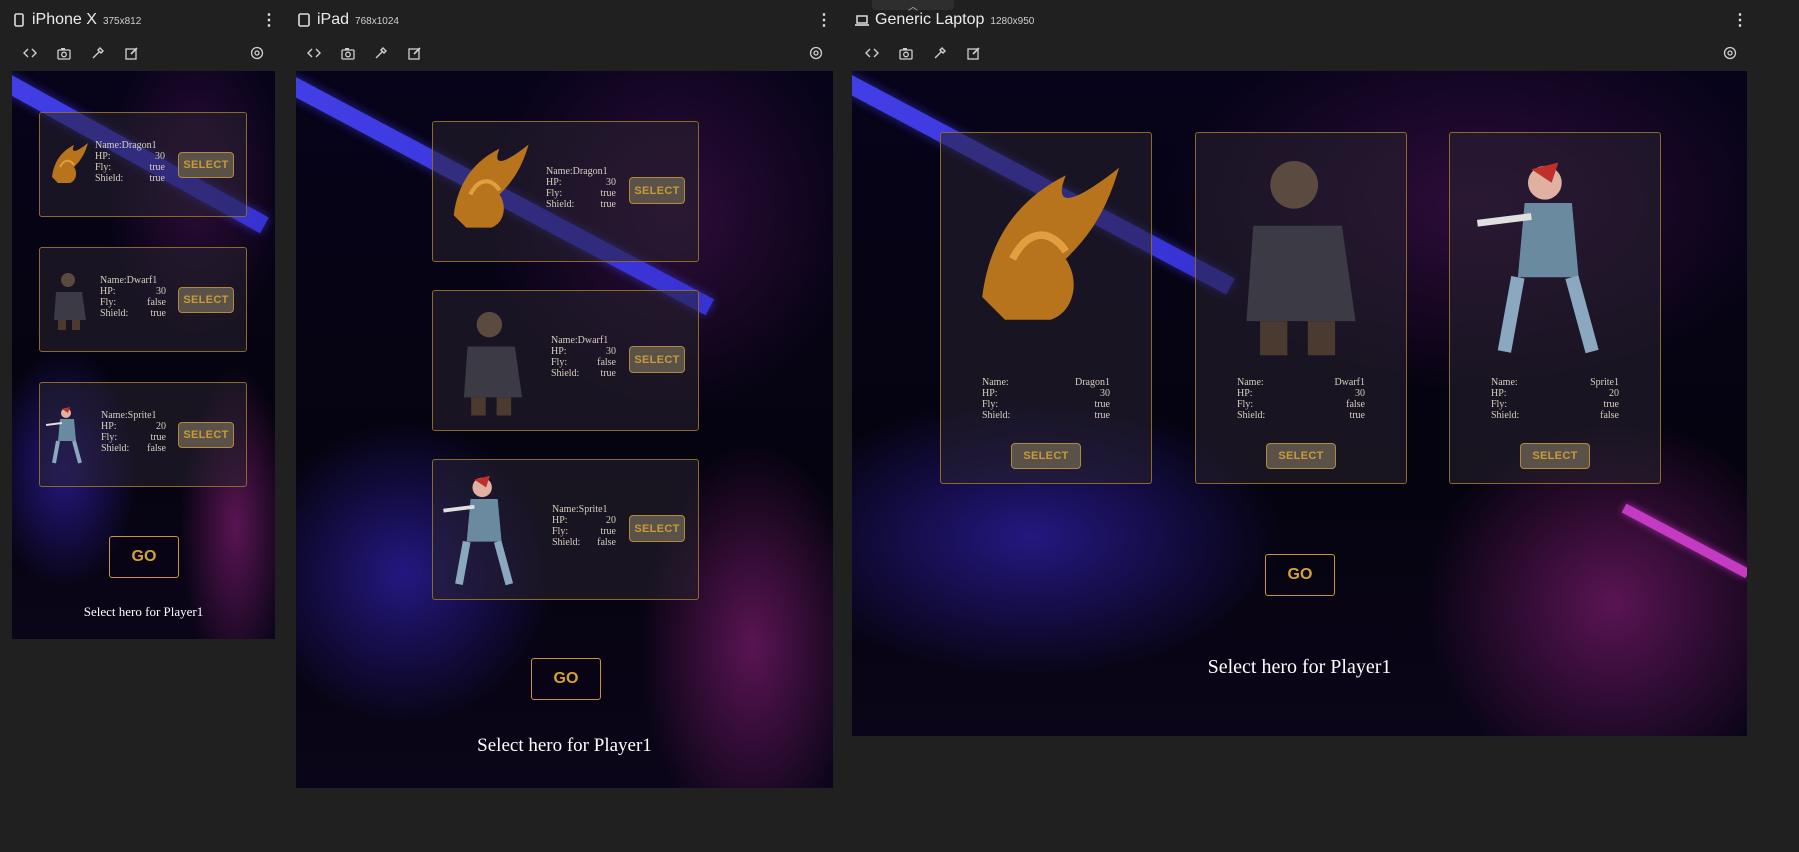  I want to click on device-header: iPhone X 375x812 ⋮, so click(144, 20).